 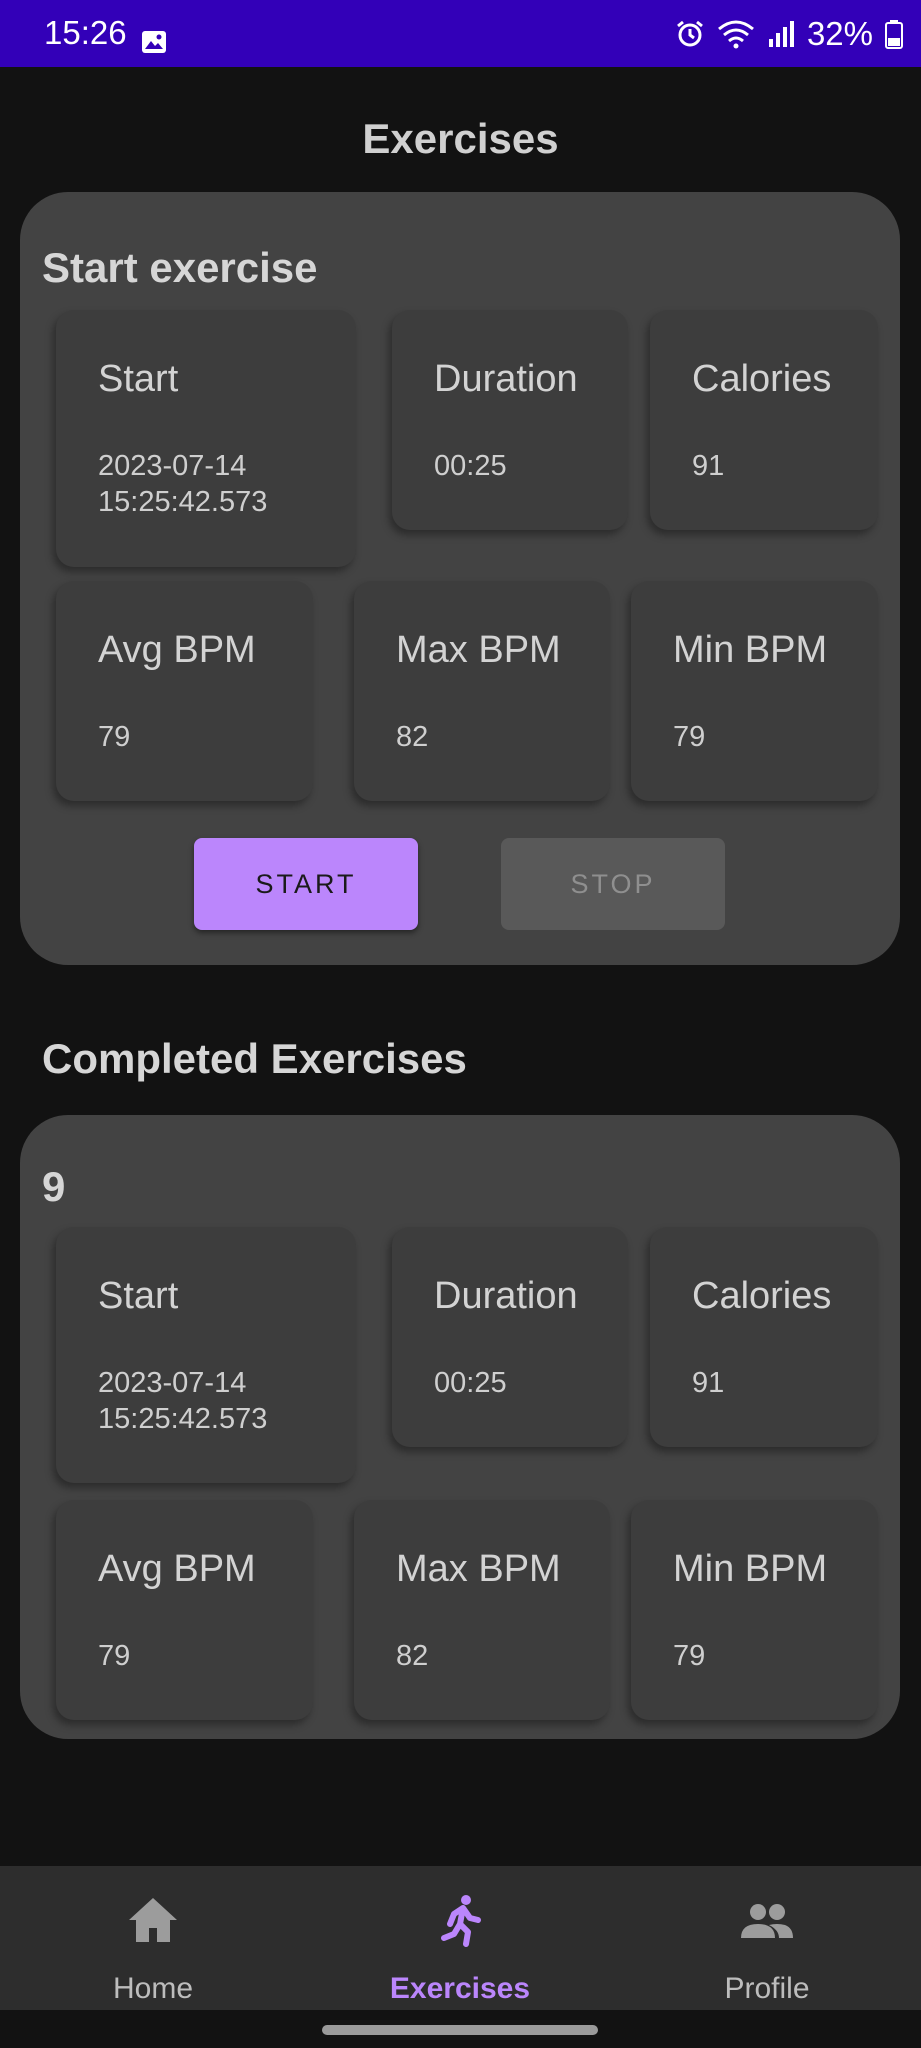 I want to click on home-icon, so click(x=153, y=1920).